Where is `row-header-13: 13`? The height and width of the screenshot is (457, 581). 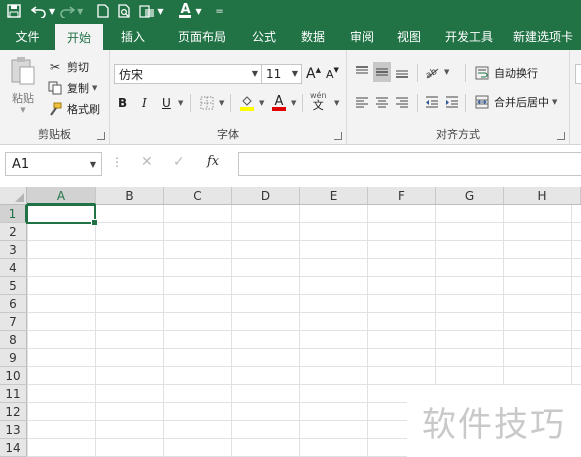
row-header-13: 13 is located at coordinates (13, 430).